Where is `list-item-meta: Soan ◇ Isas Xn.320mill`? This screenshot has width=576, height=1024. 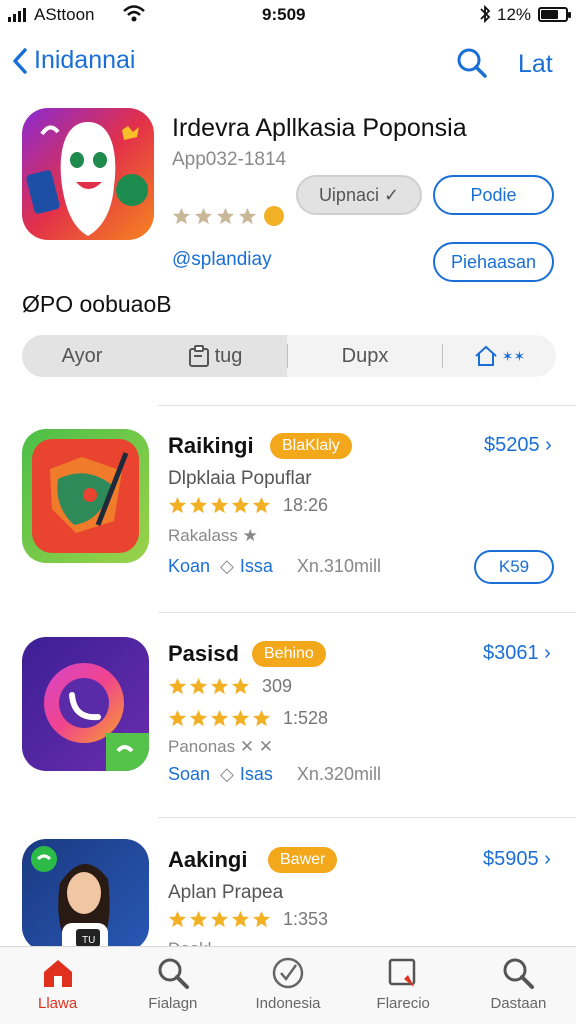
list-item-meta: Soan ◇ Isas Xn.320mill is located at coordinates (274, 774).